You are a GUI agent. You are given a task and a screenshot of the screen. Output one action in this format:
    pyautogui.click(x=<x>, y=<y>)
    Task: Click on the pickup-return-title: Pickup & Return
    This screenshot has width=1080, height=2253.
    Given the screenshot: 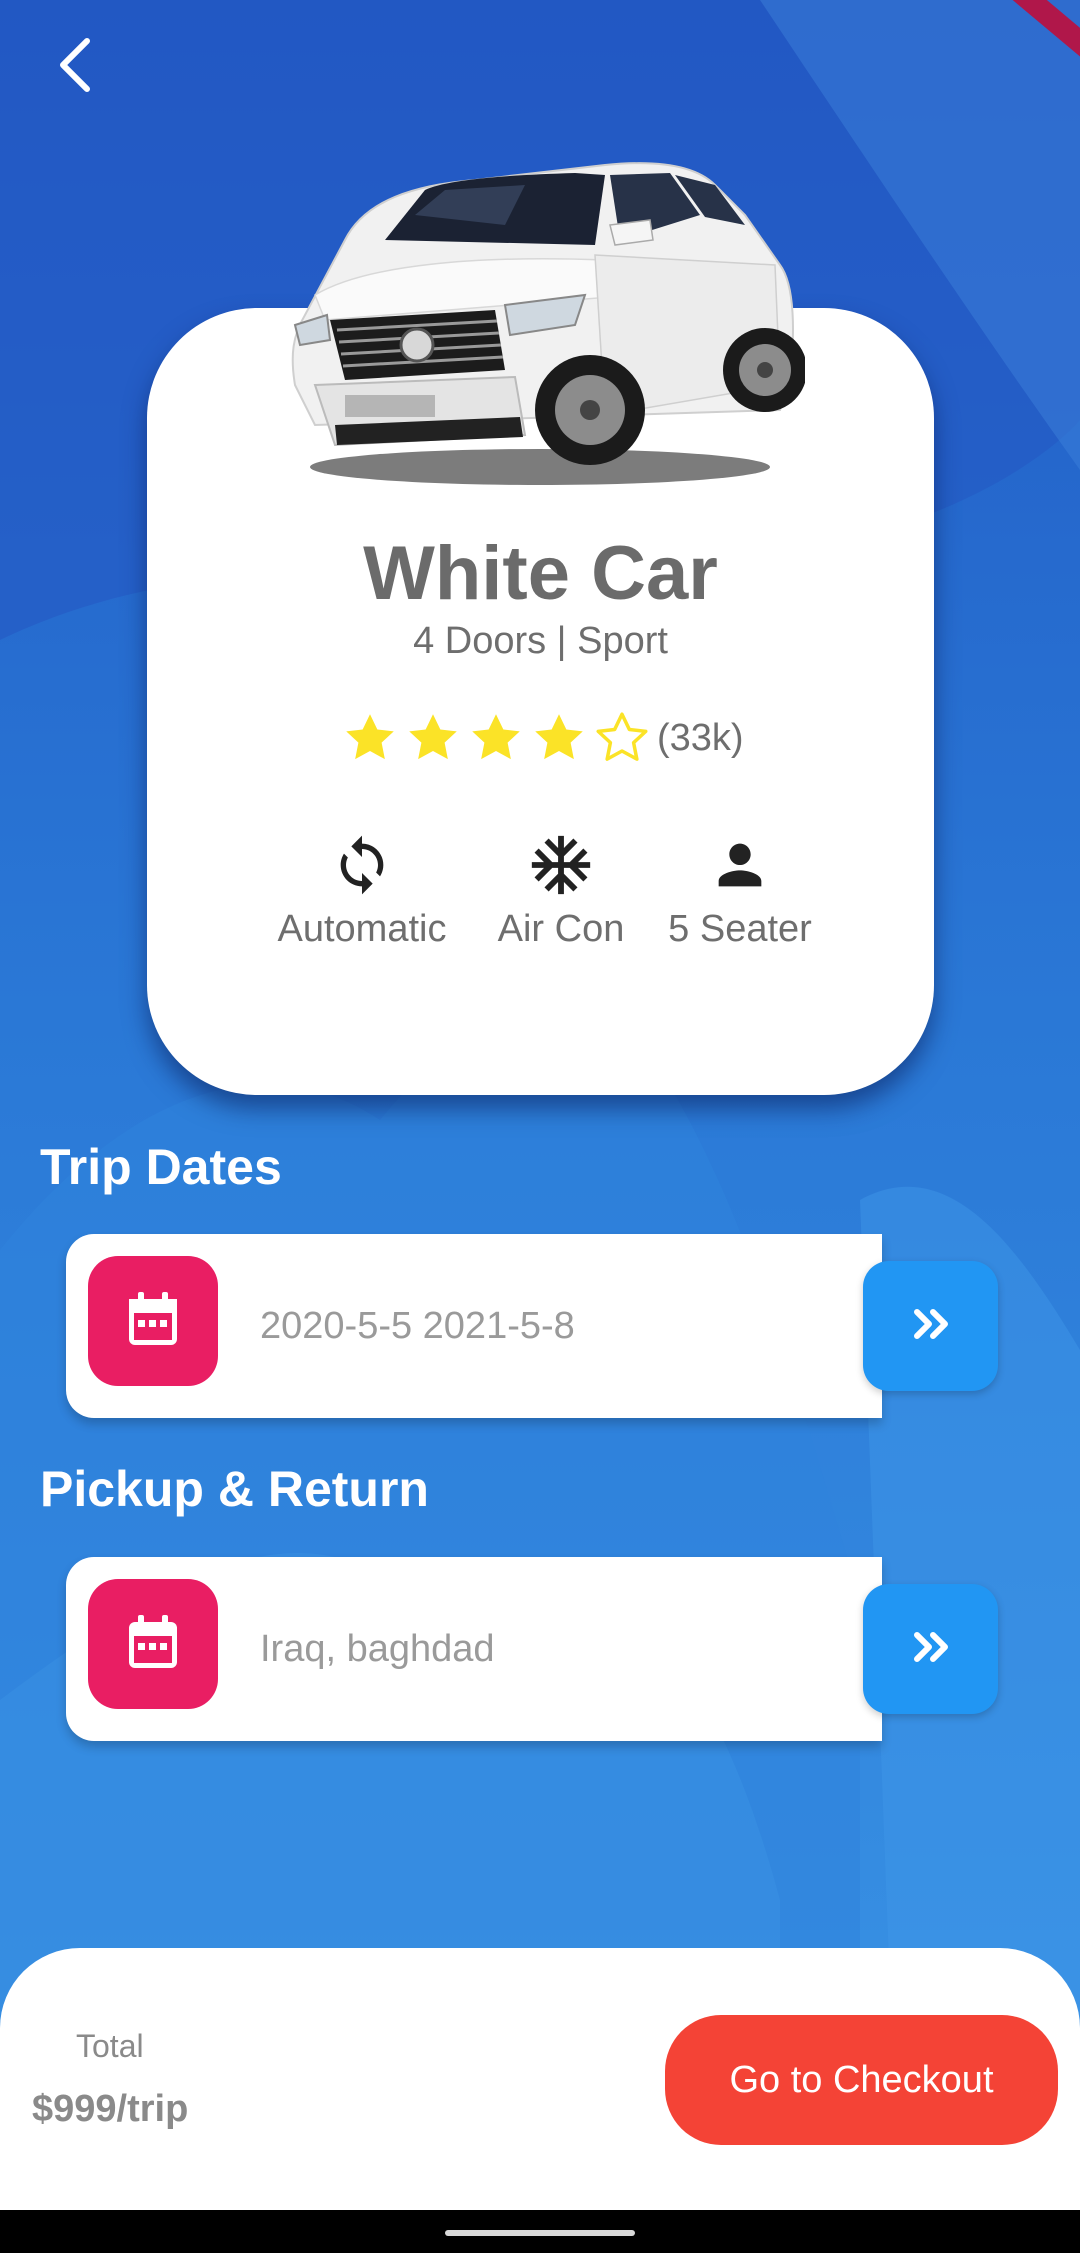 What is the action you would take?
    pyautogui.click(x=234, y=1489)
    